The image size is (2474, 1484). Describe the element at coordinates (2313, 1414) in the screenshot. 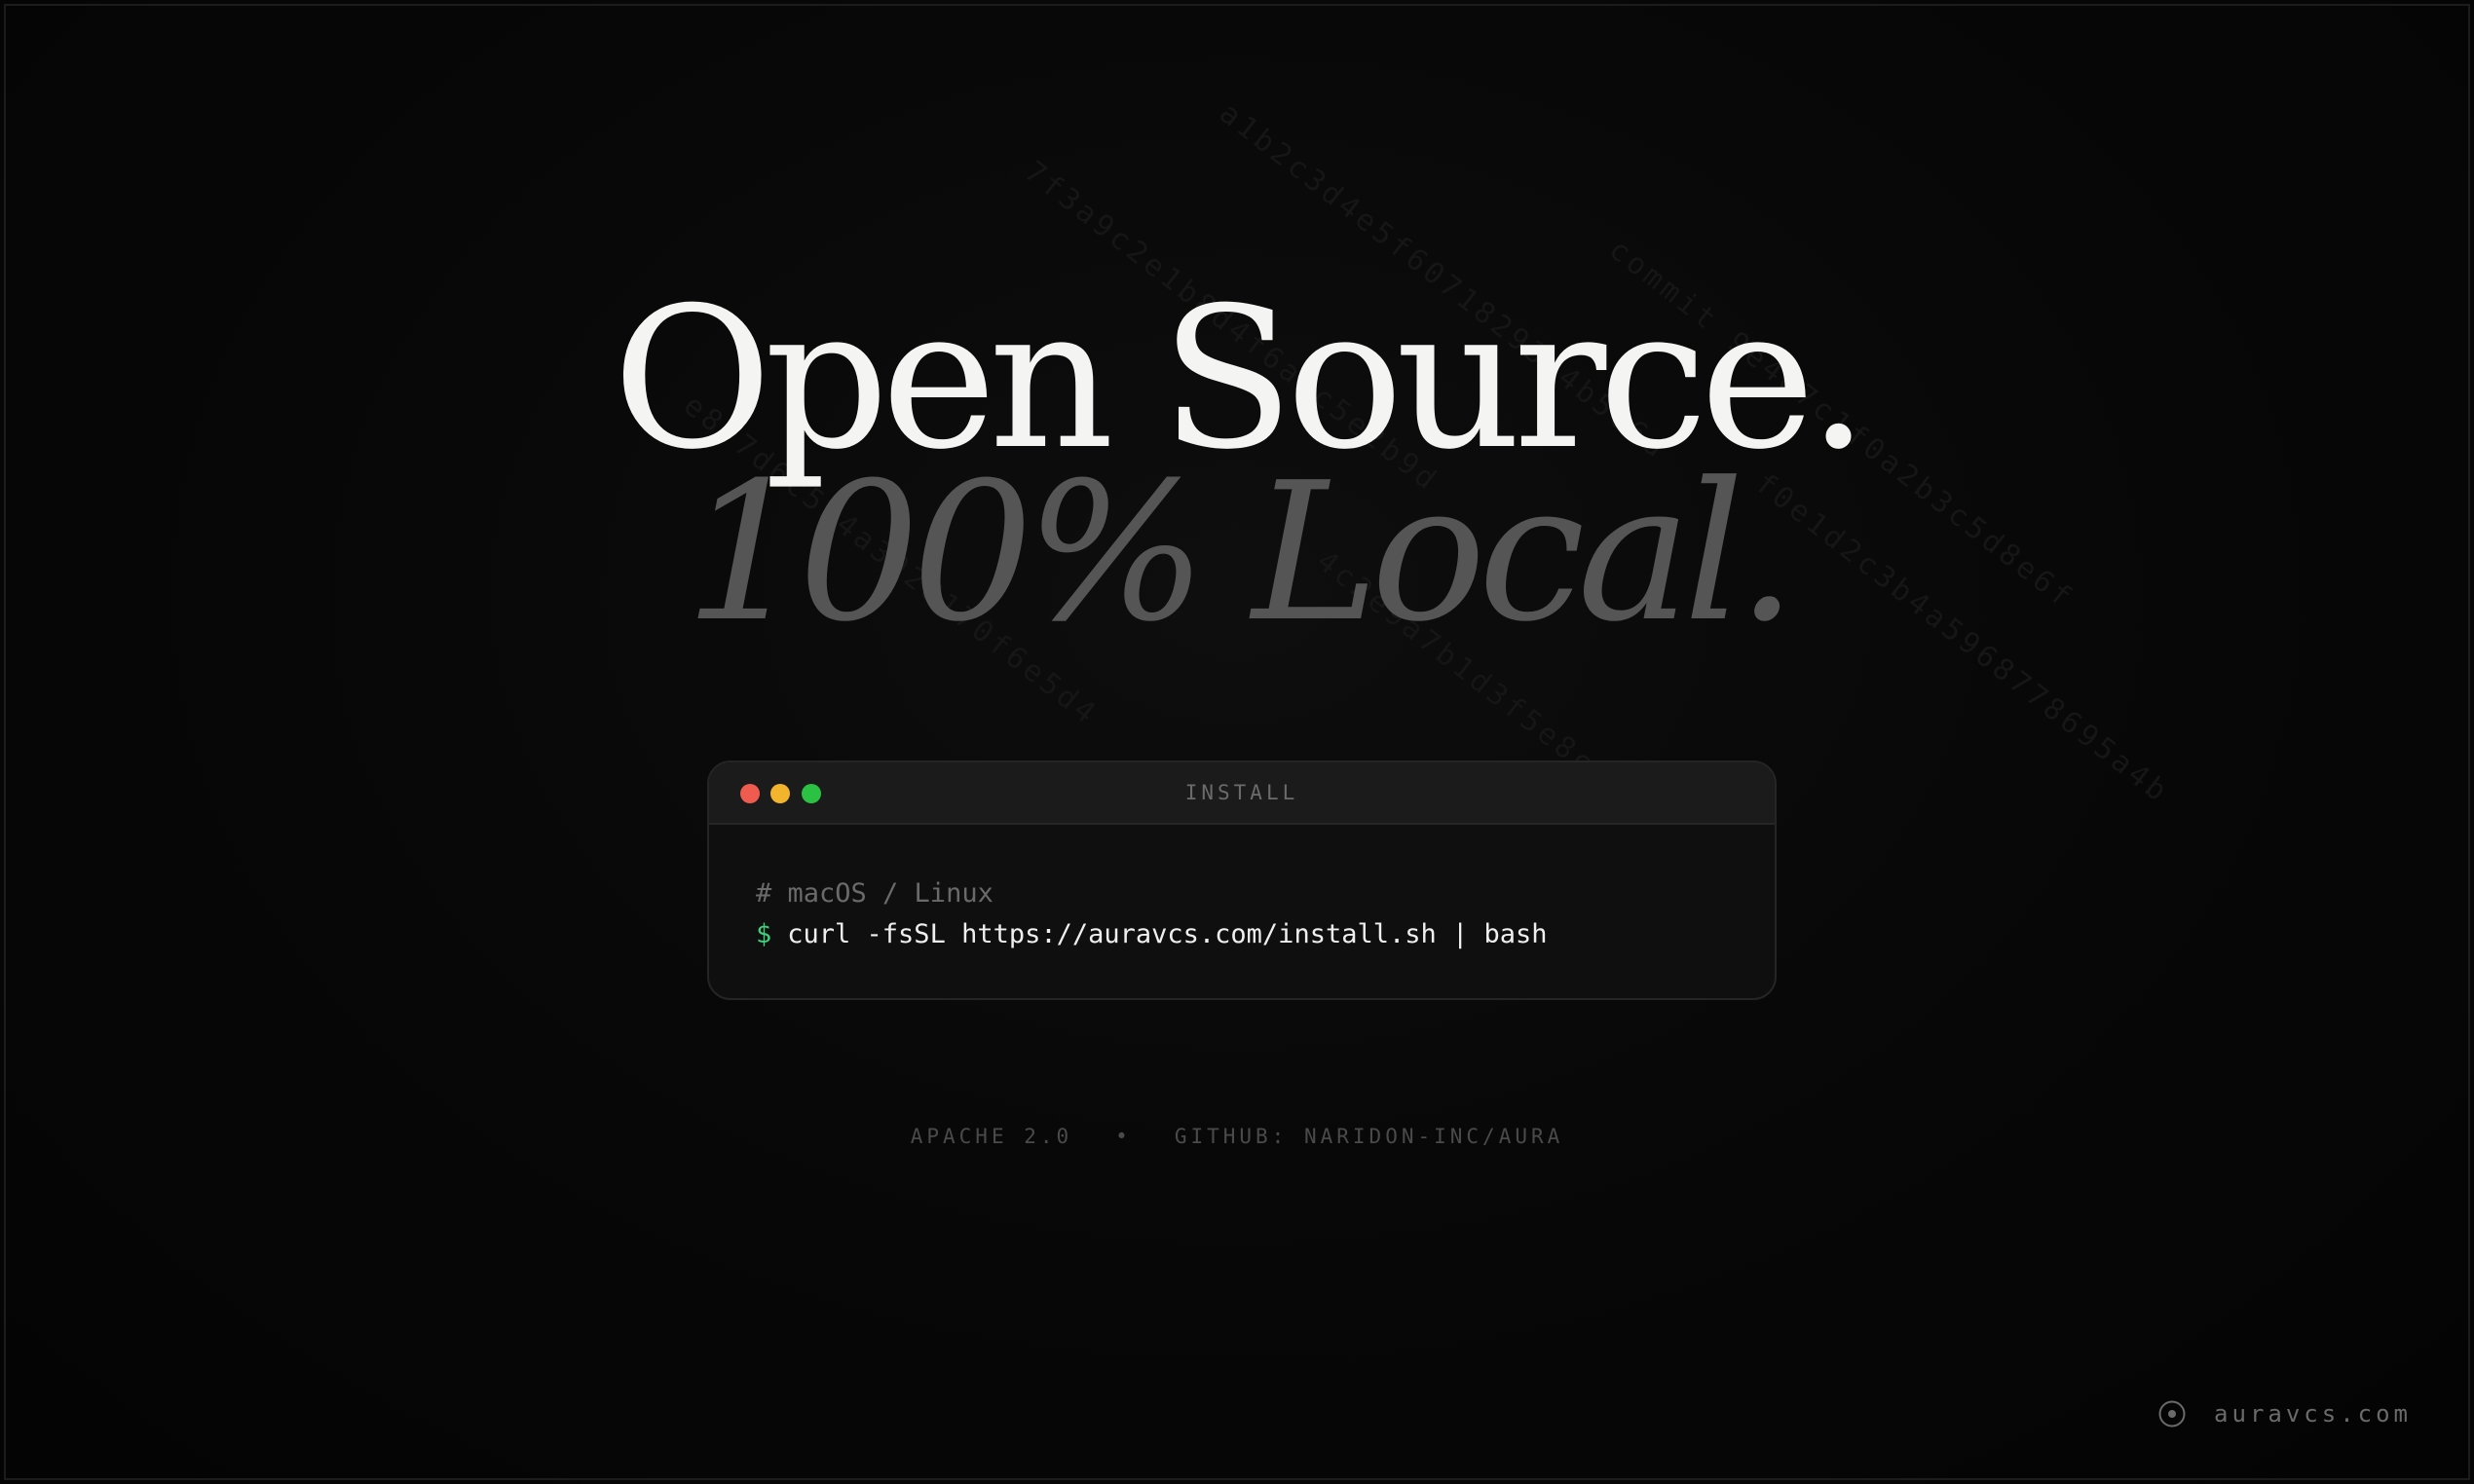

I see `brand-domain: auravcs.com` at that location.